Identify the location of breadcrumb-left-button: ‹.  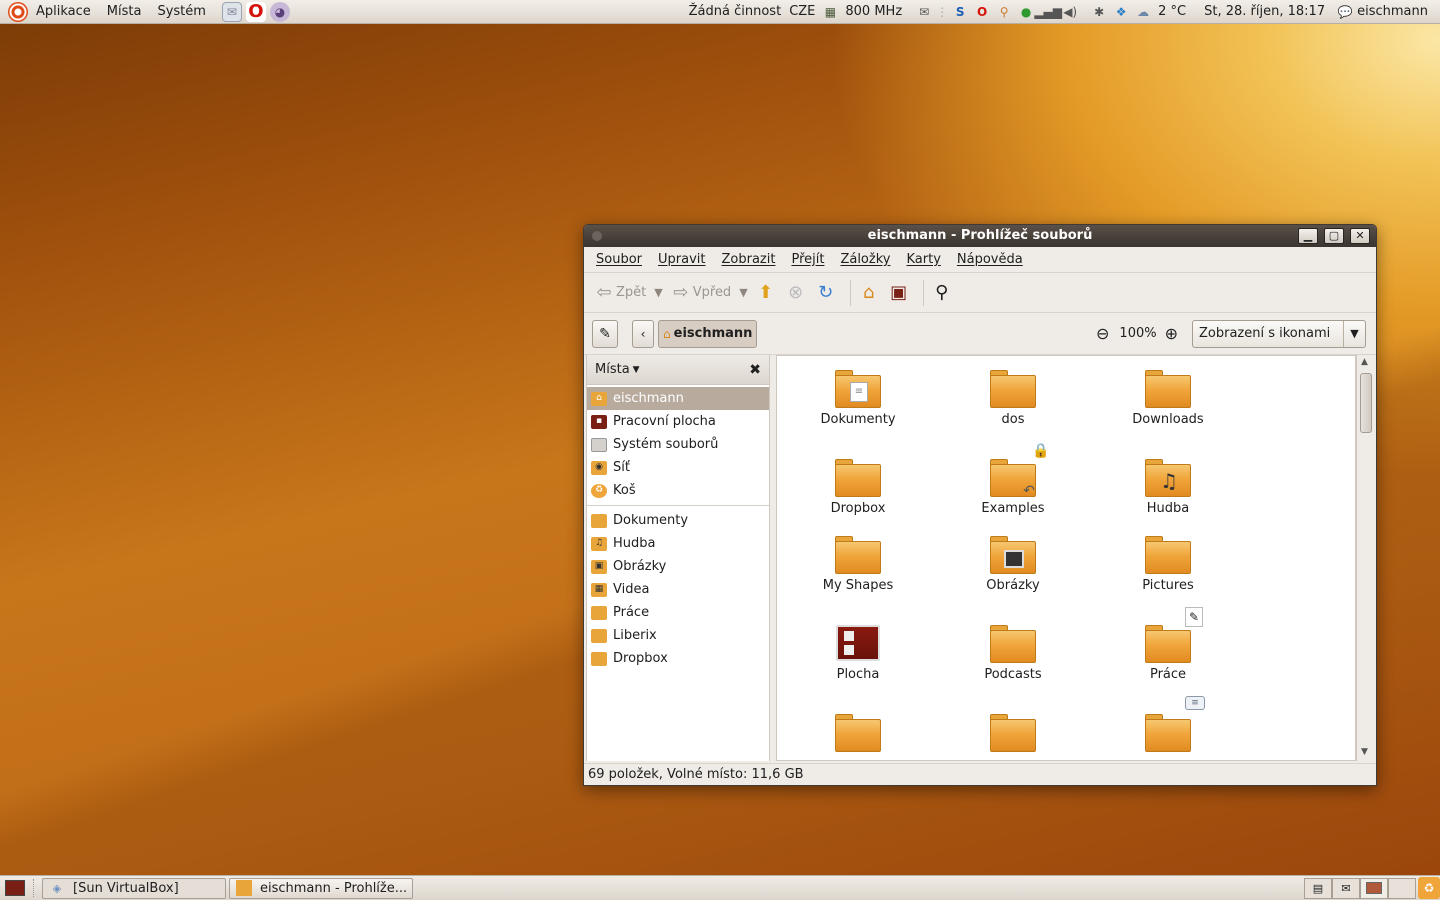
(643, 333).